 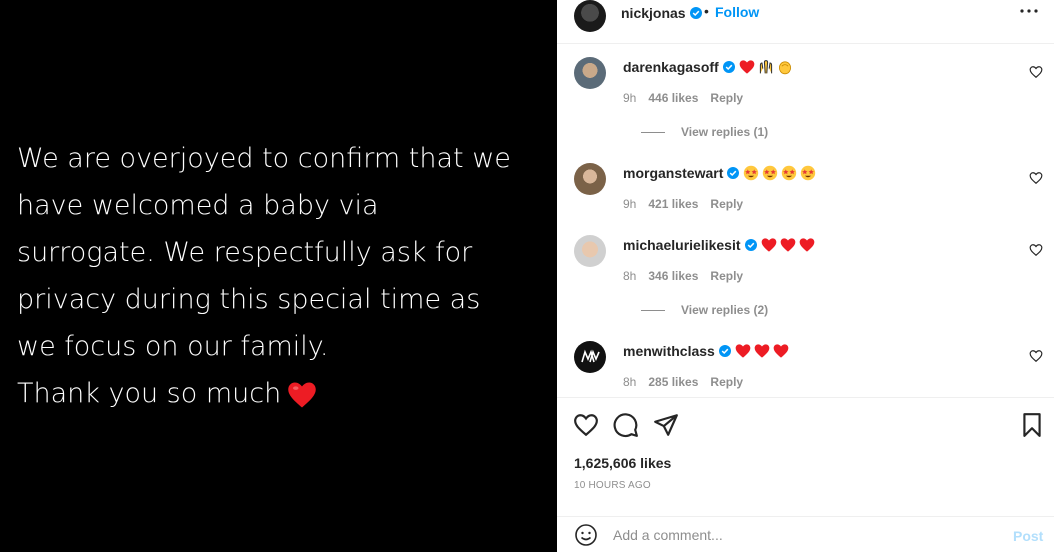 I want to click on more-options-icon, so click(x=1029, y=11).